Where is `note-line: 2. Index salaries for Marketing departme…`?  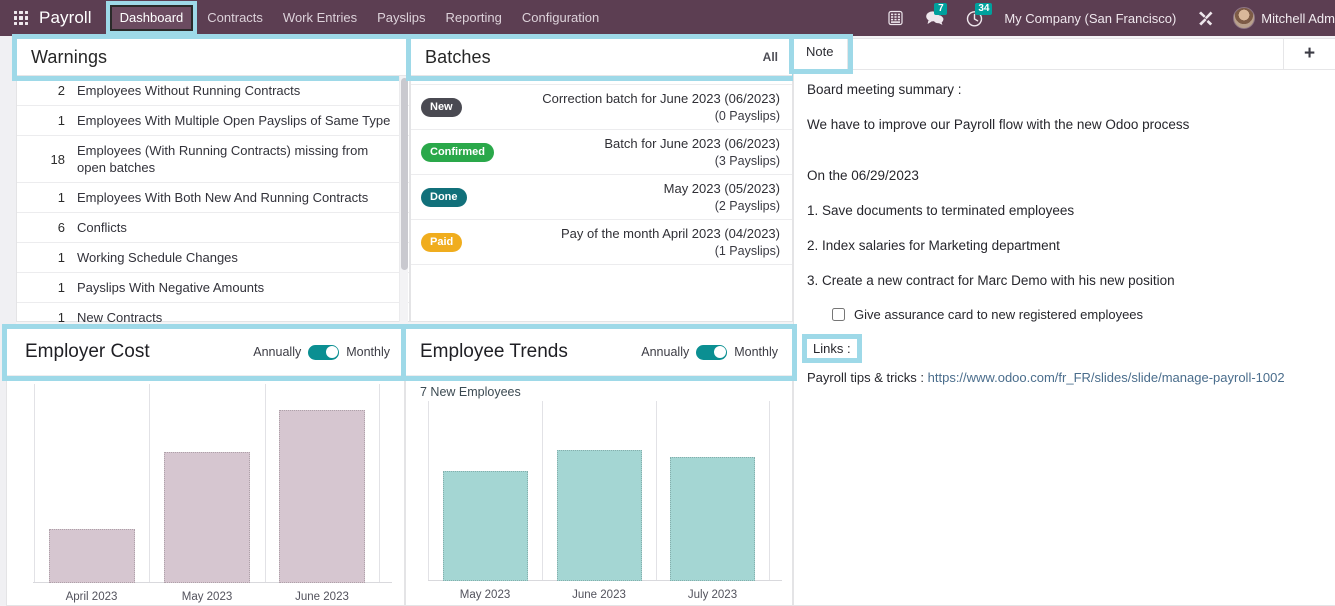 note-line: 2. Index salaries for Marketing departme… is located at coordinates (933, 245).